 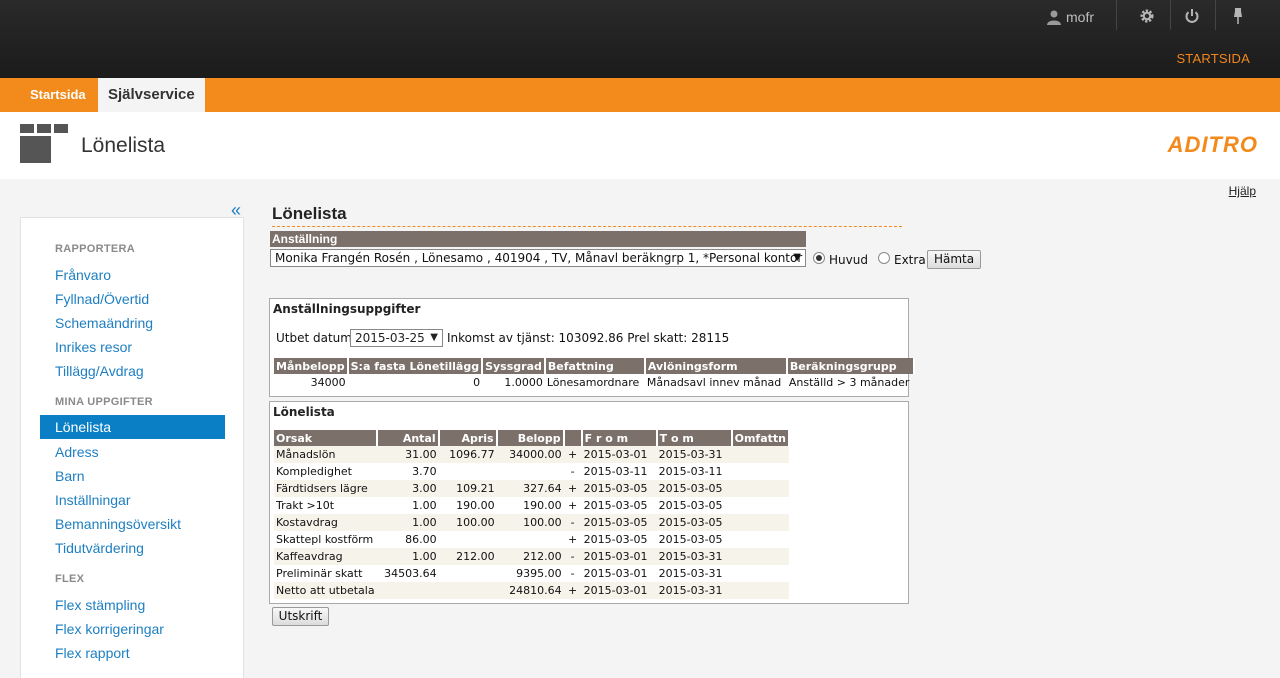 I want to click on table-cell: Kompledighet, so click(x=314, y=471).